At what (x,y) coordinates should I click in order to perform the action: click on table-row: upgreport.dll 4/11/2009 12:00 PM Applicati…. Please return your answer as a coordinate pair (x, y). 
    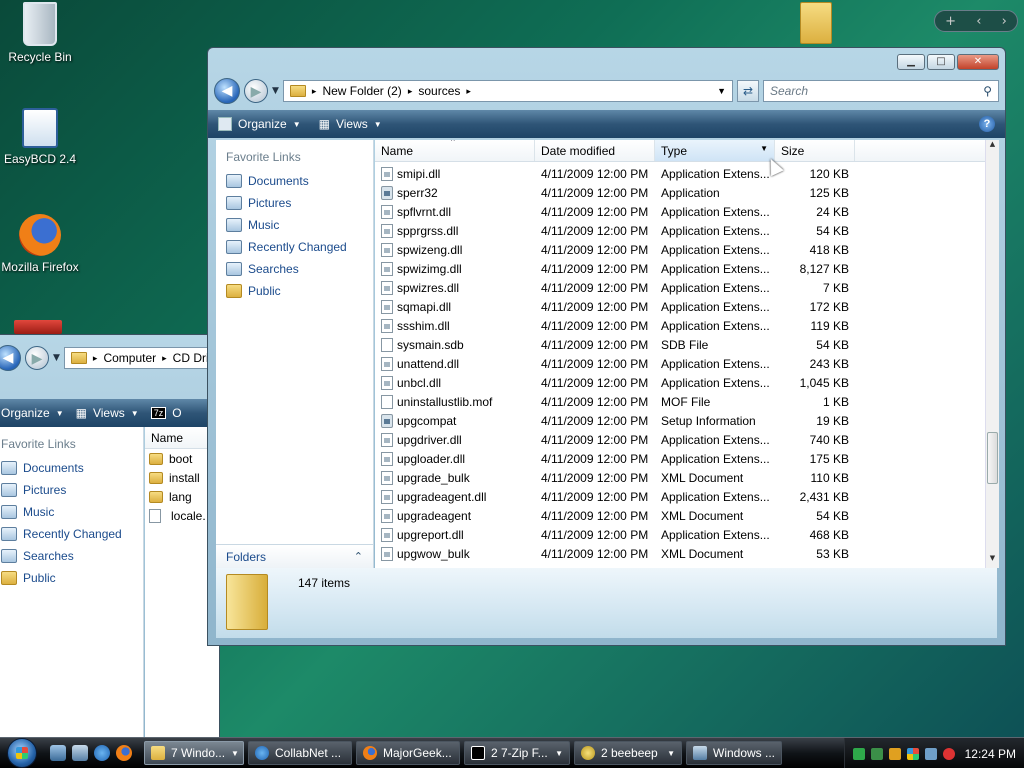
    Looking at the image, I should click on (615, 534).